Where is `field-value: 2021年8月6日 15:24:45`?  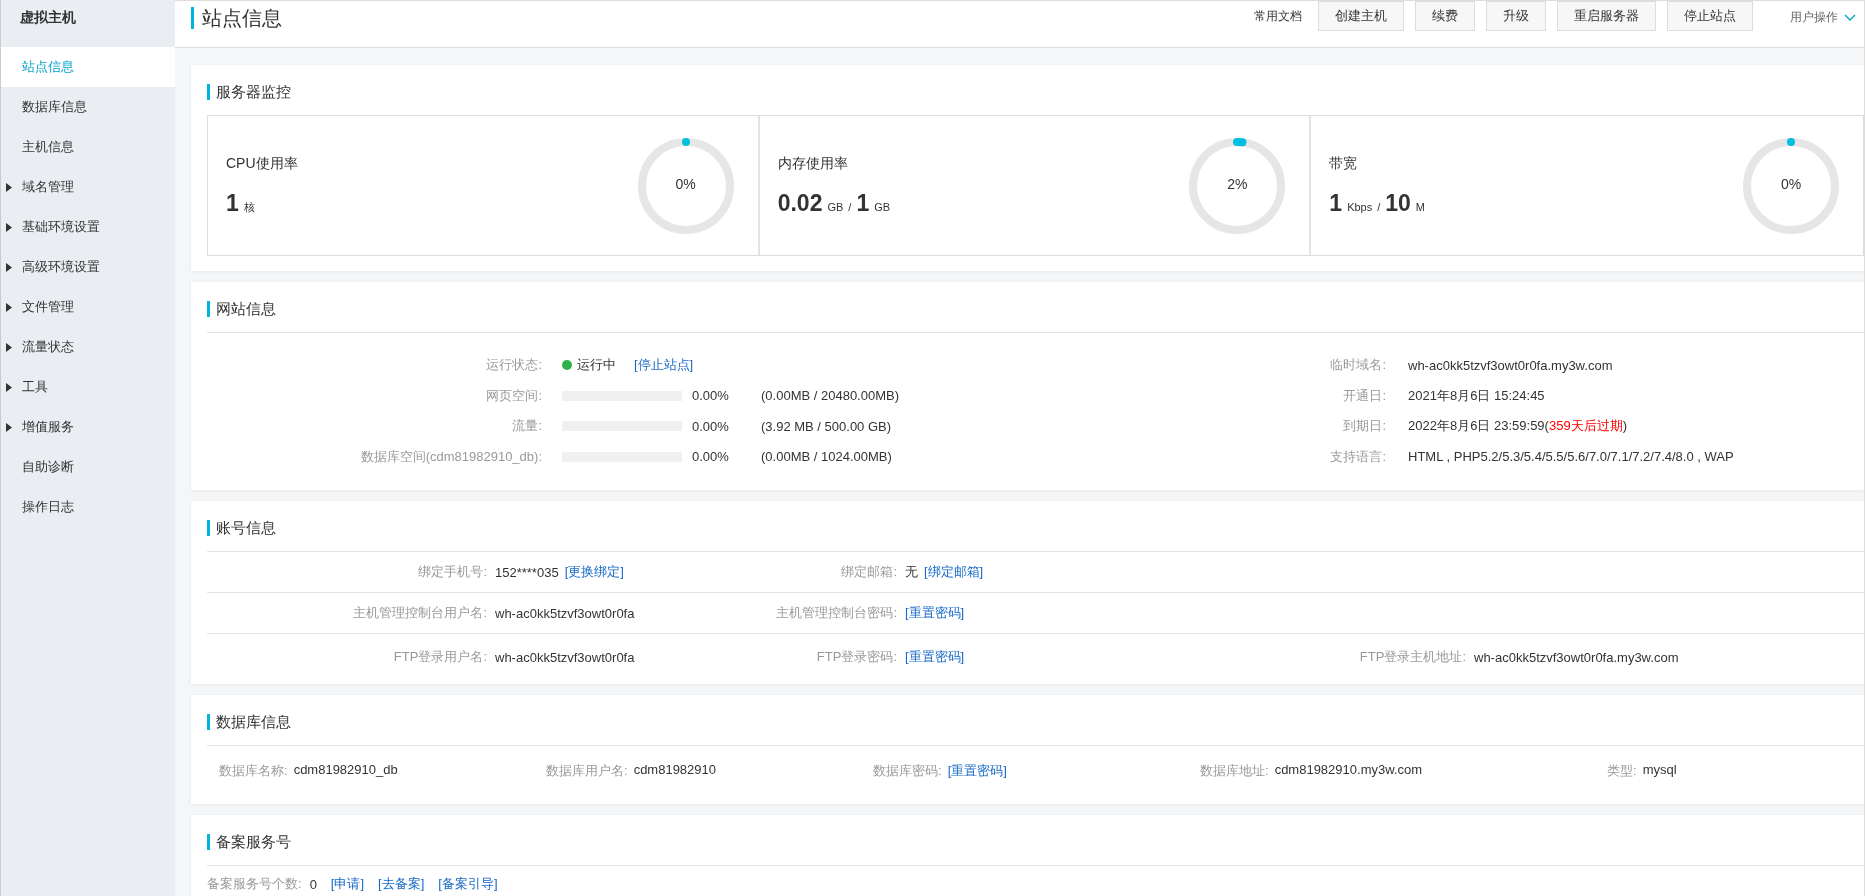
field-value: 2021年8月6日 15:24:45 is located at coordinates (1476, 395).